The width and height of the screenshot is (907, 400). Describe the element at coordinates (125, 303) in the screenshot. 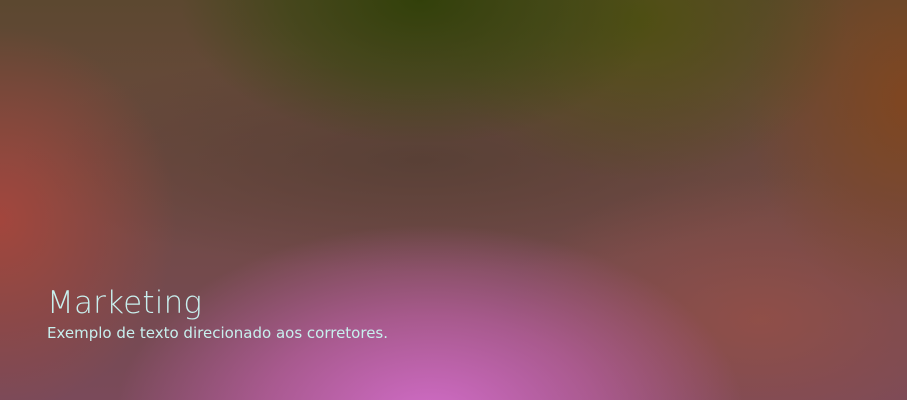

I see `banner-title: Marketing` at that location.